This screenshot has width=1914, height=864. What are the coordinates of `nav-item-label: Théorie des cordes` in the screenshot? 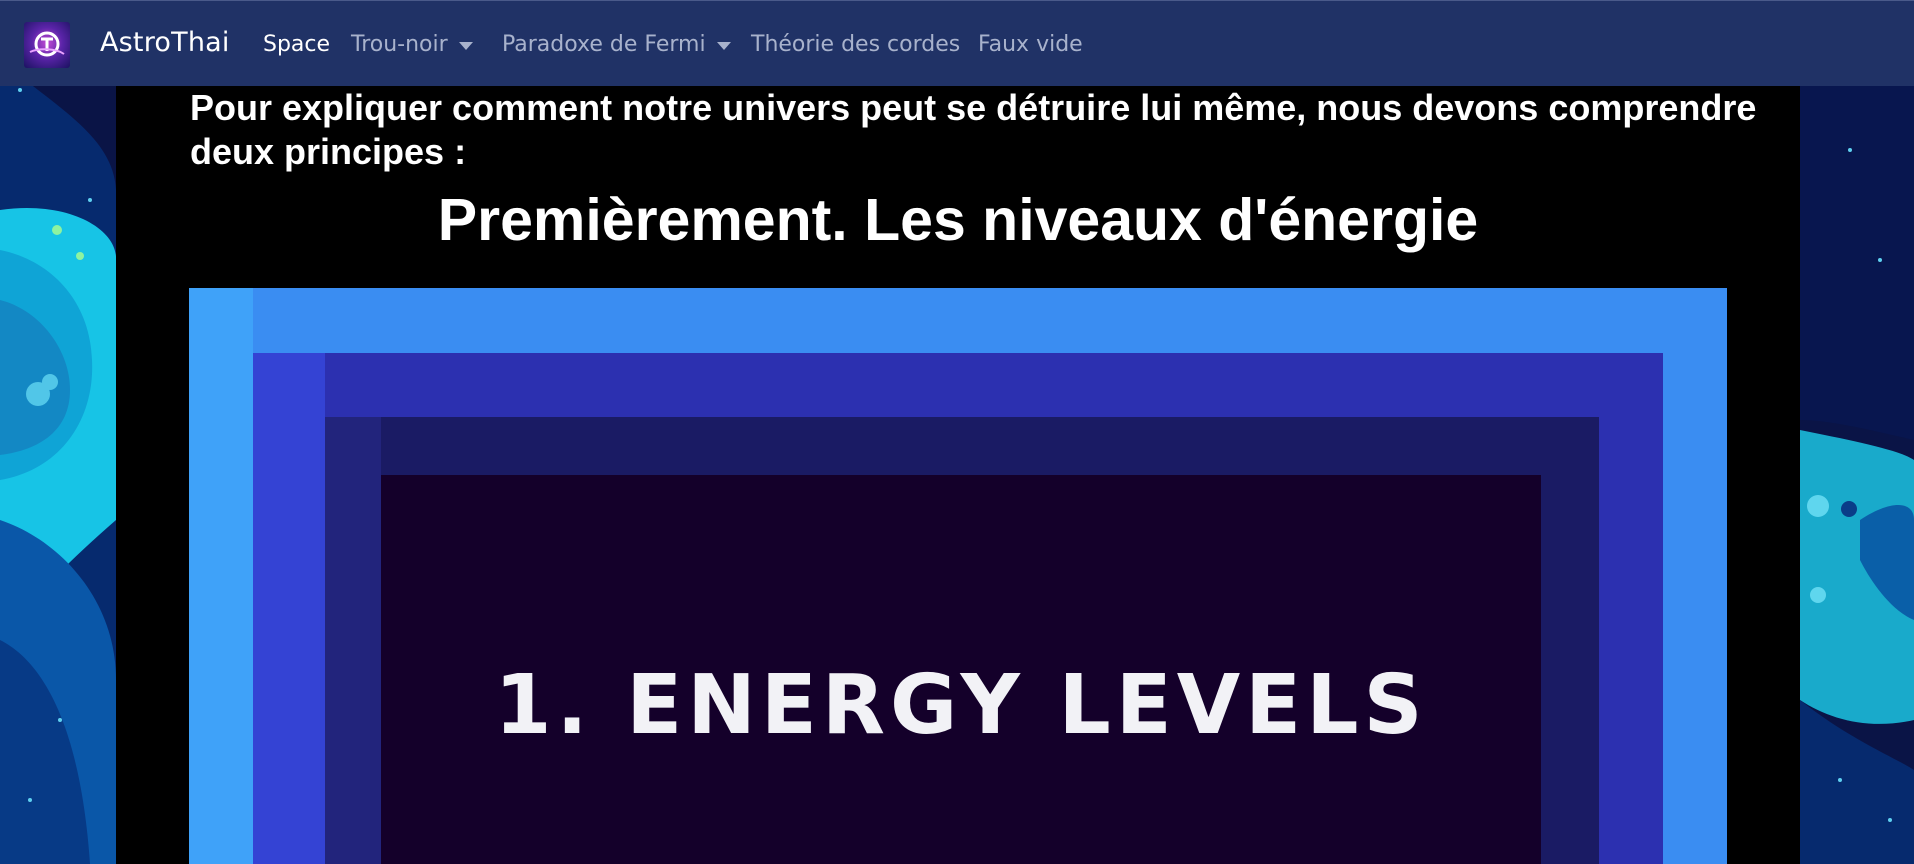 It's located at (856, 44).